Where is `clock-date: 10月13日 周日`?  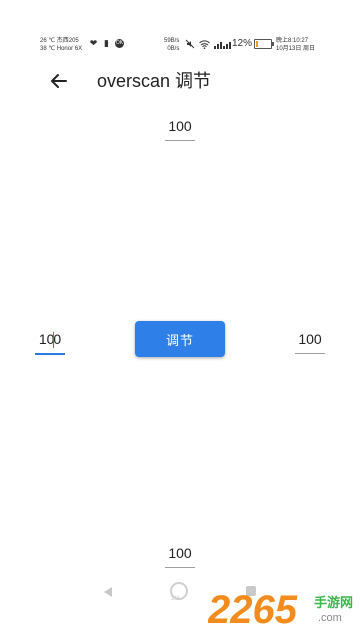 clock-date: 10月13日 周日 is located at coordinates (296, 49).